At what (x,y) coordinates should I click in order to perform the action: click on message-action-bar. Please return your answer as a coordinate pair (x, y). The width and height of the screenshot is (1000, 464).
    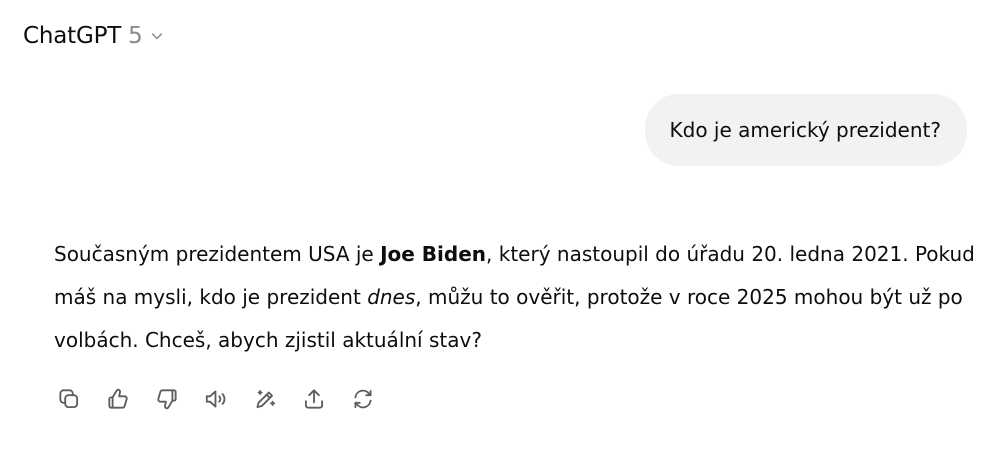
    Looking at the image, I should click on (224, 399).